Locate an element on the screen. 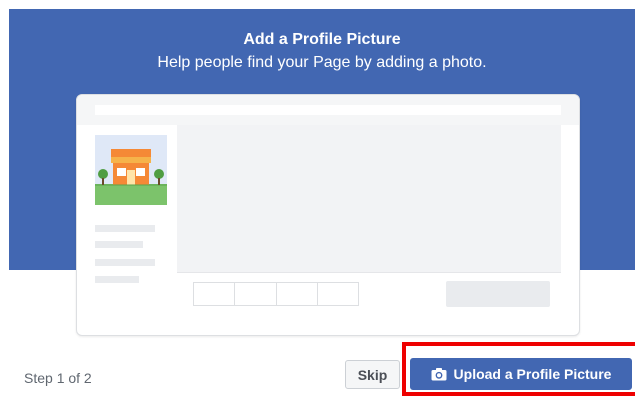 The image size is (635, 396). dialog-title: Add a Profile Picture is located at coordinates (322, 39).